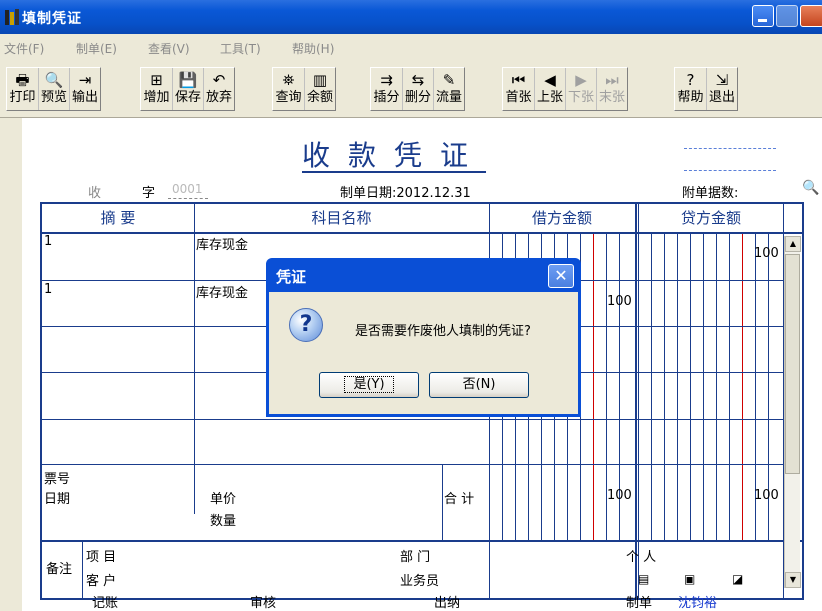 Image resolution: width=822 pixels, height=611 pixels. I want to click on question-icon: ?, so click(306, 325).